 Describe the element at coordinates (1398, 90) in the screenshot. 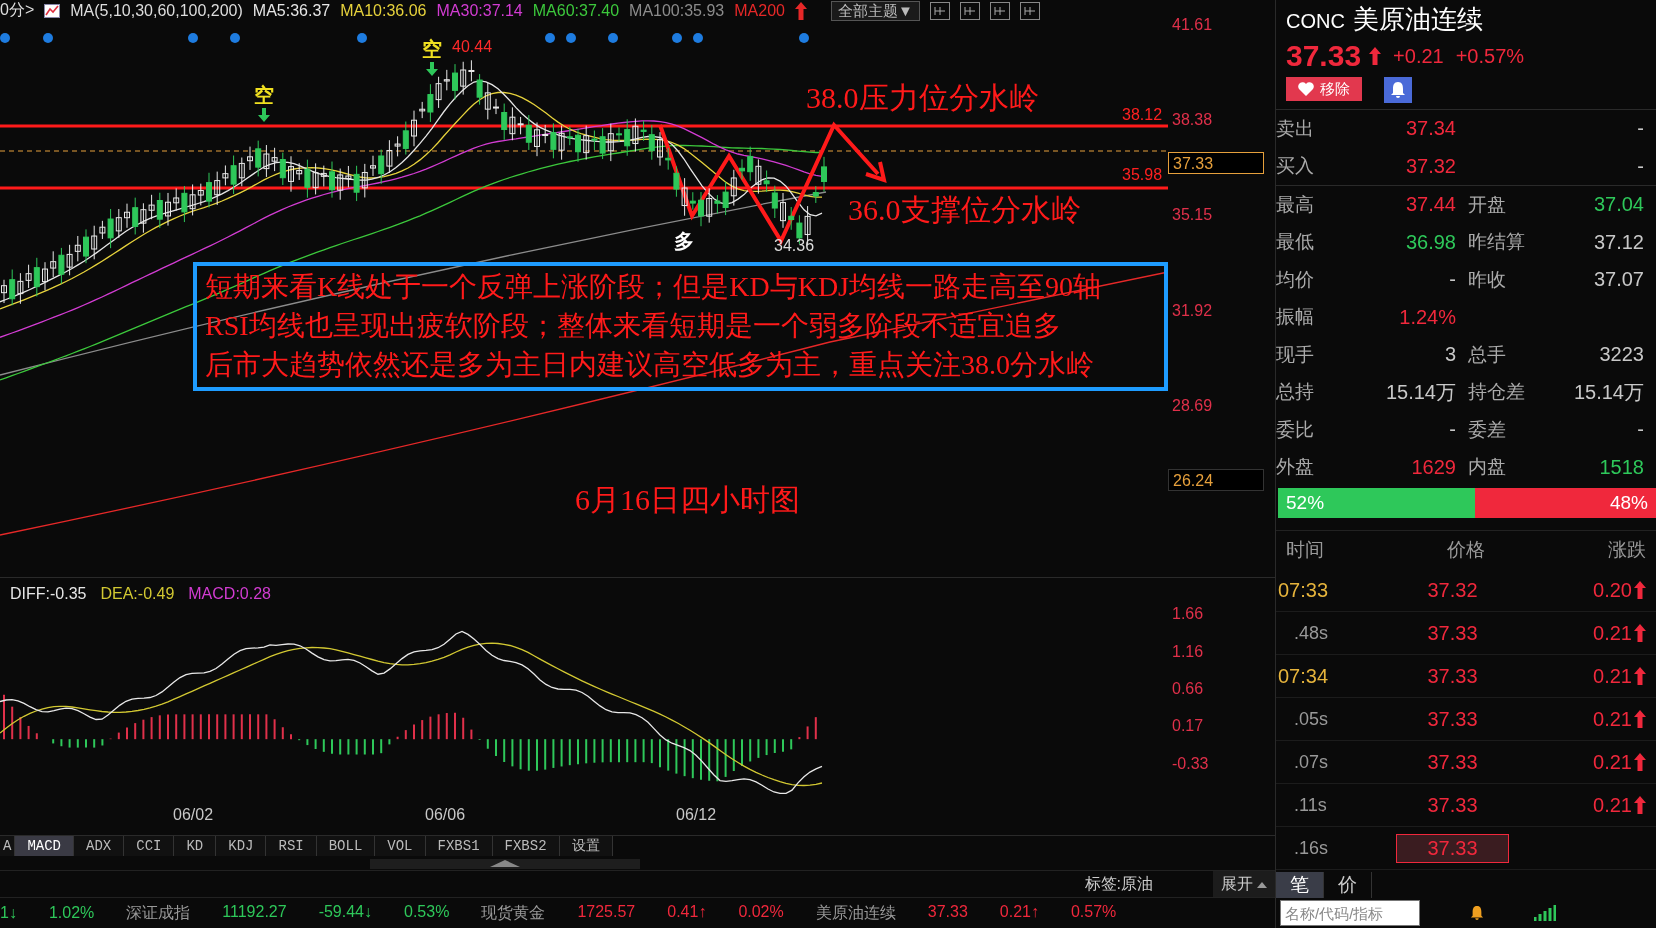

I see `bell-button` at that location.